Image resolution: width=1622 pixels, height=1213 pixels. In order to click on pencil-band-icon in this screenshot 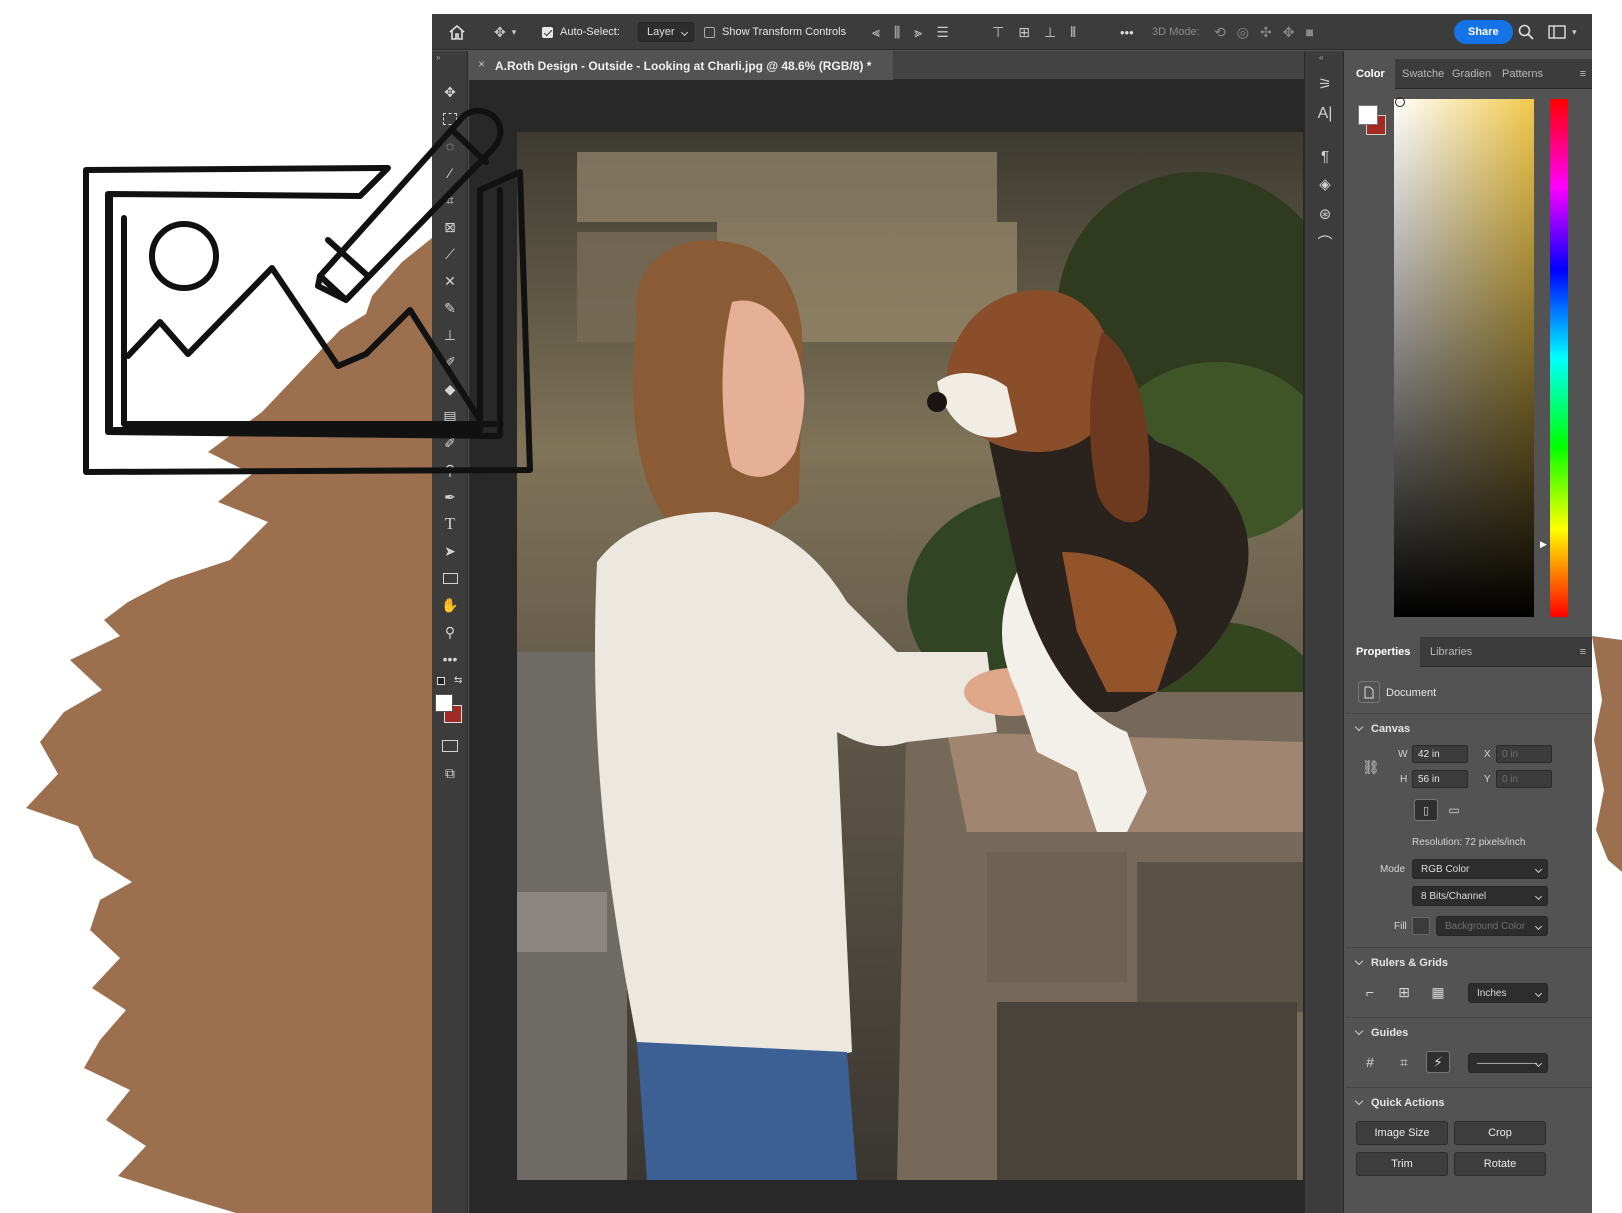, I will do `click(469, 146)`.